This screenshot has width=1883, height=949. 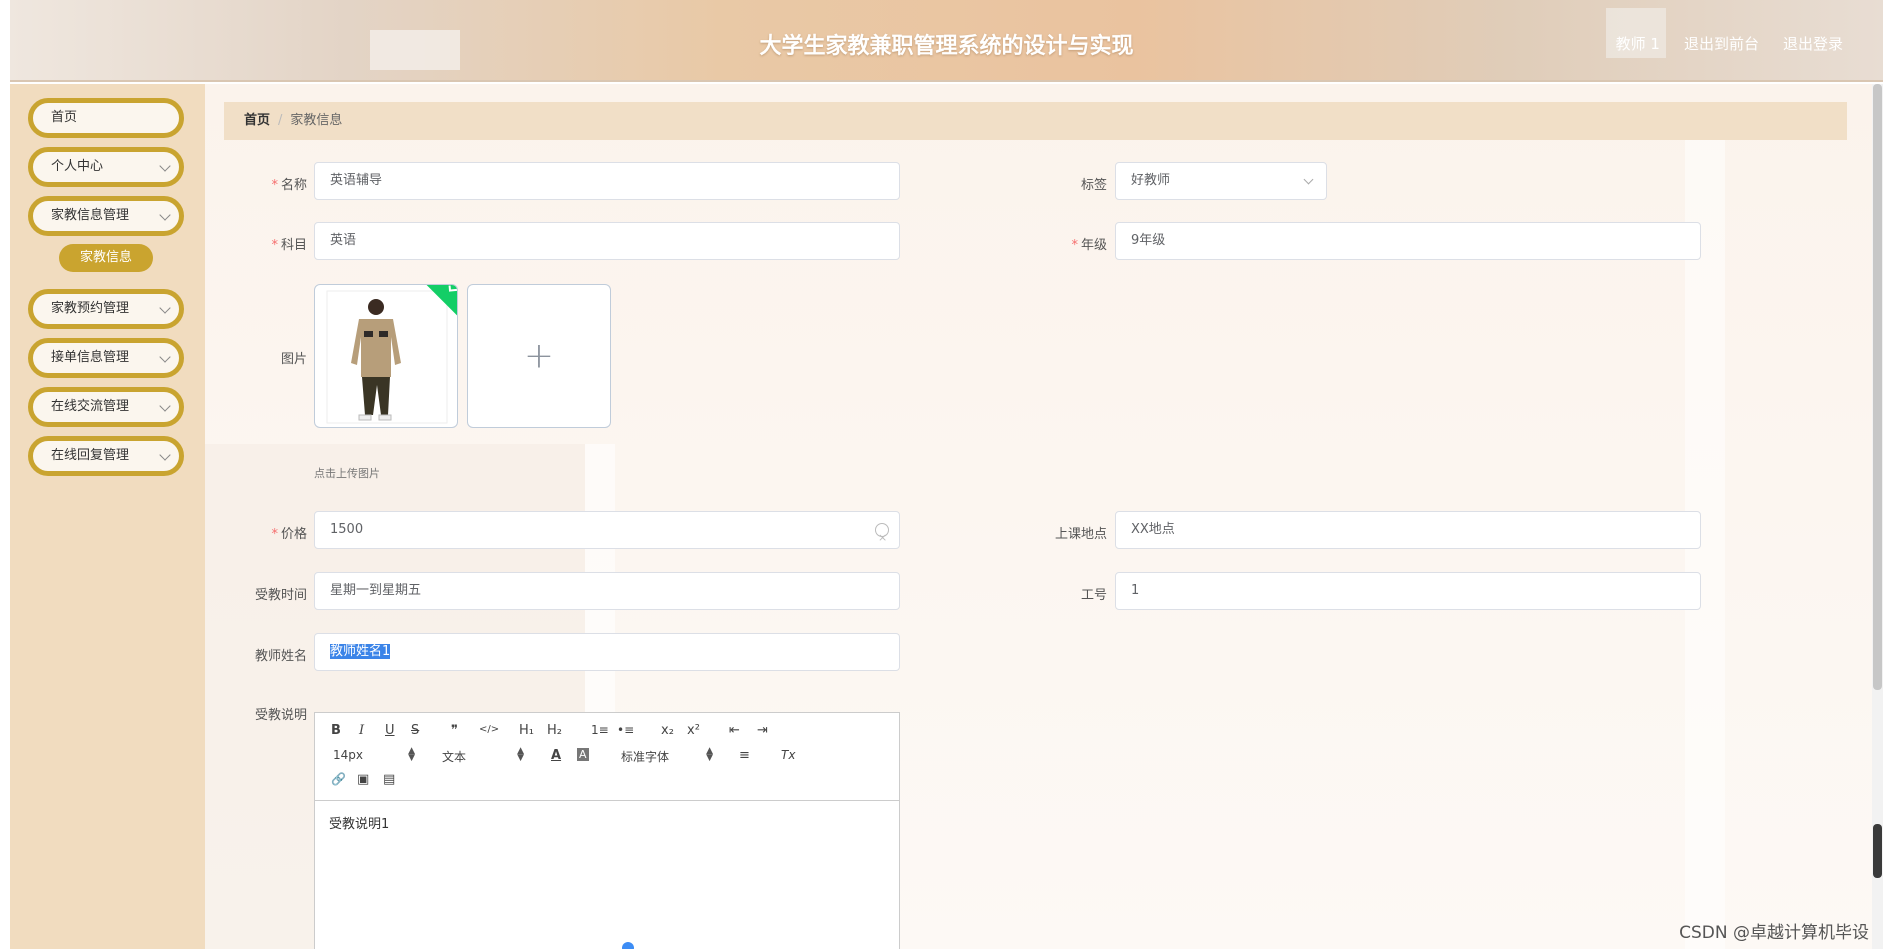 What do you see at coordinates (1877, 387) in the screenshot?
I see `scrollbar-thumb` at bounding box center [1877, 387].